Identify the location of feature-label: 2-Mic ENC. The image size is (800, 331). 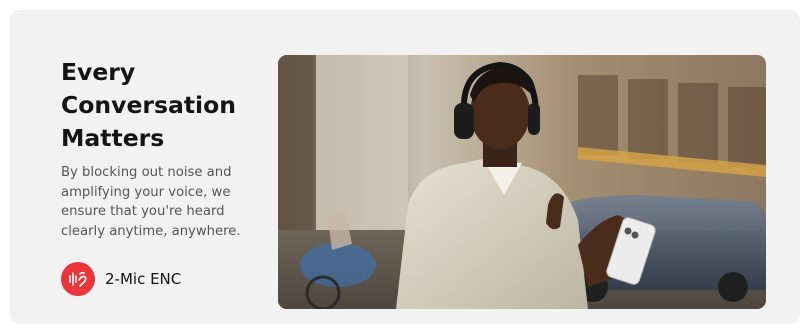
(143, 279).